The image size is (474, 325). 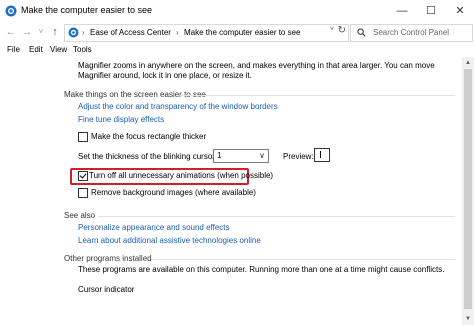 I want to click on refresh-icon: ↻, so click(x=342, y=30).